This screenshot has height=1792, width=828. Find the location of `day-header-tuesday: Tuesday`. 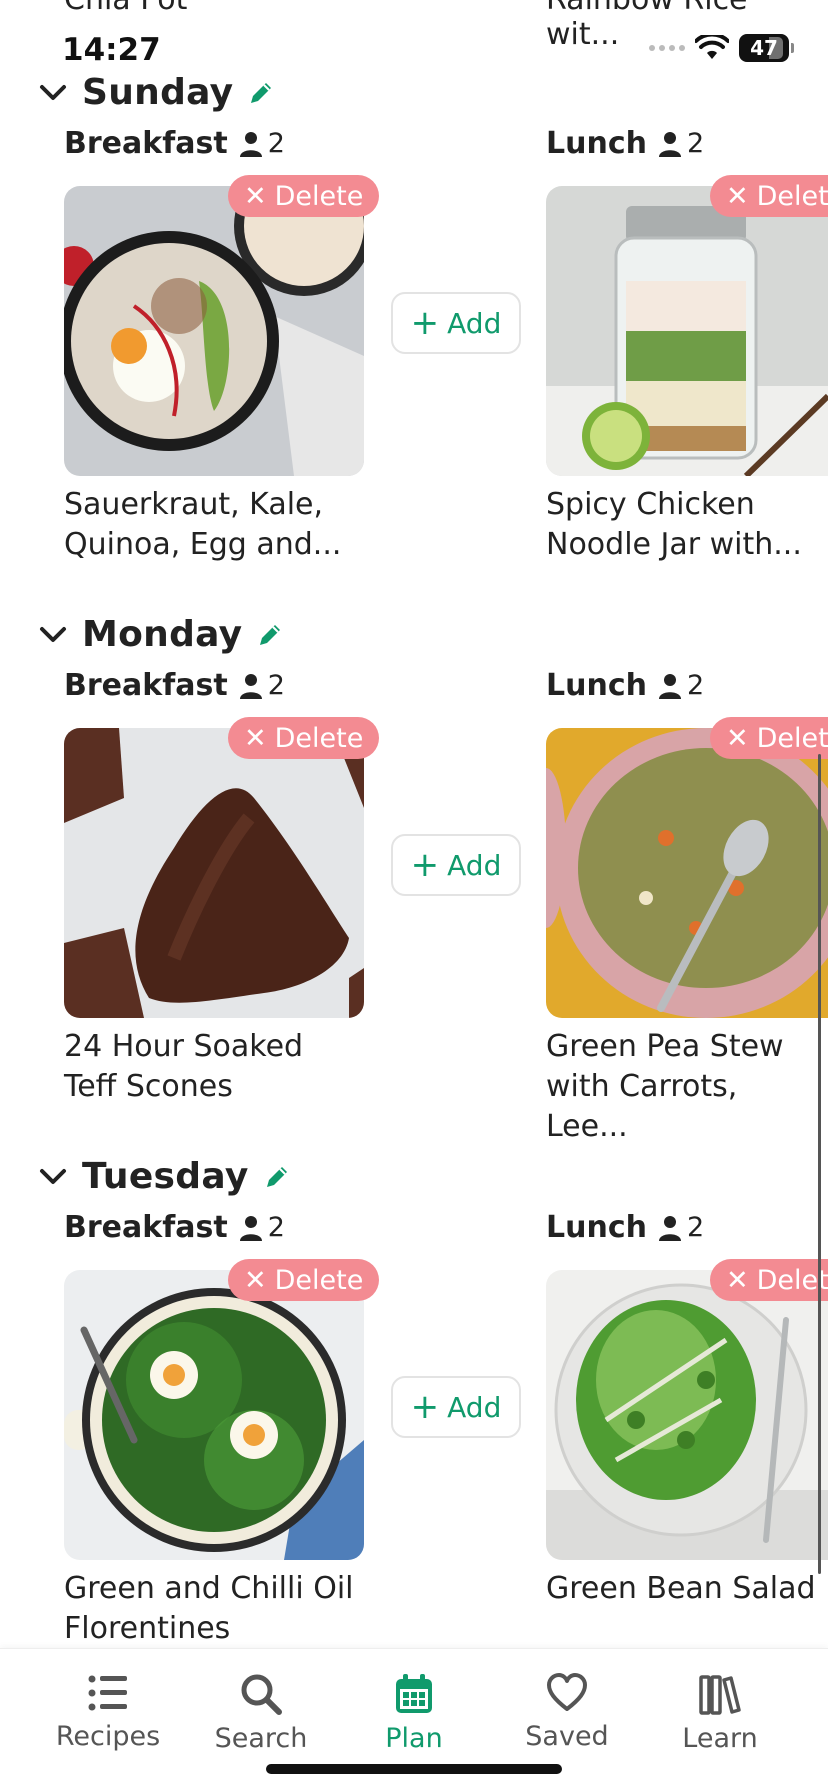

day-header-tuesday: Tuesday is located at coordinates (164, 1176).